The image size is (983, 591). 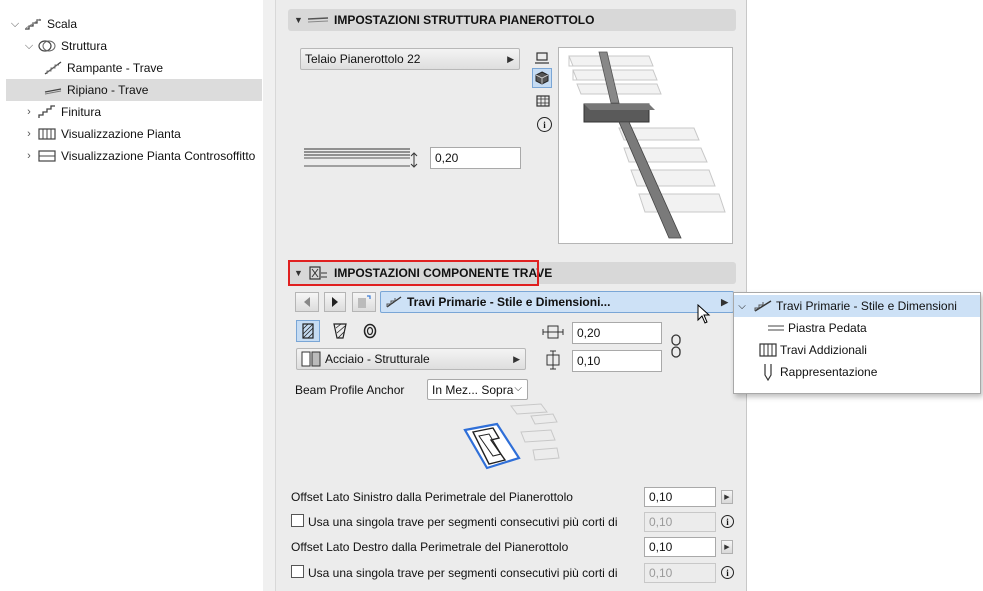 What do you see at coordinates (62, 24) in the screenshot?
I see `tree-item-label: Scala` at bounding box center [62, 24].